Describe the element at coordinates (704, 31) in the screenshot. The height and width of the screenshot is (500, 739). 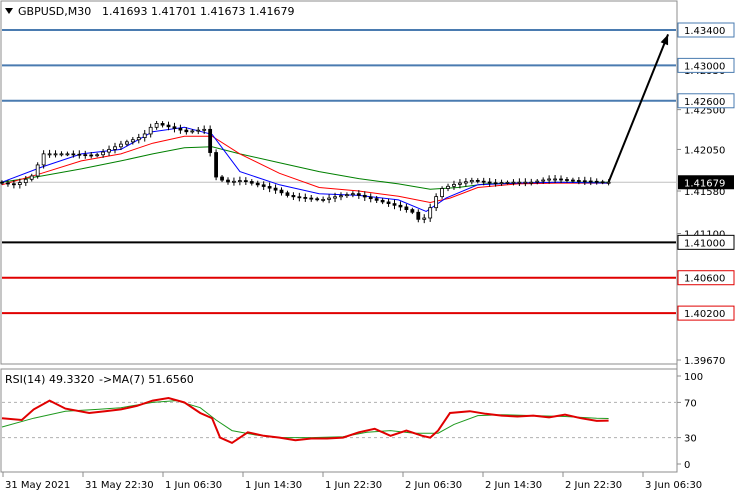
I see `level-tag-label: 1.43400` at that location.